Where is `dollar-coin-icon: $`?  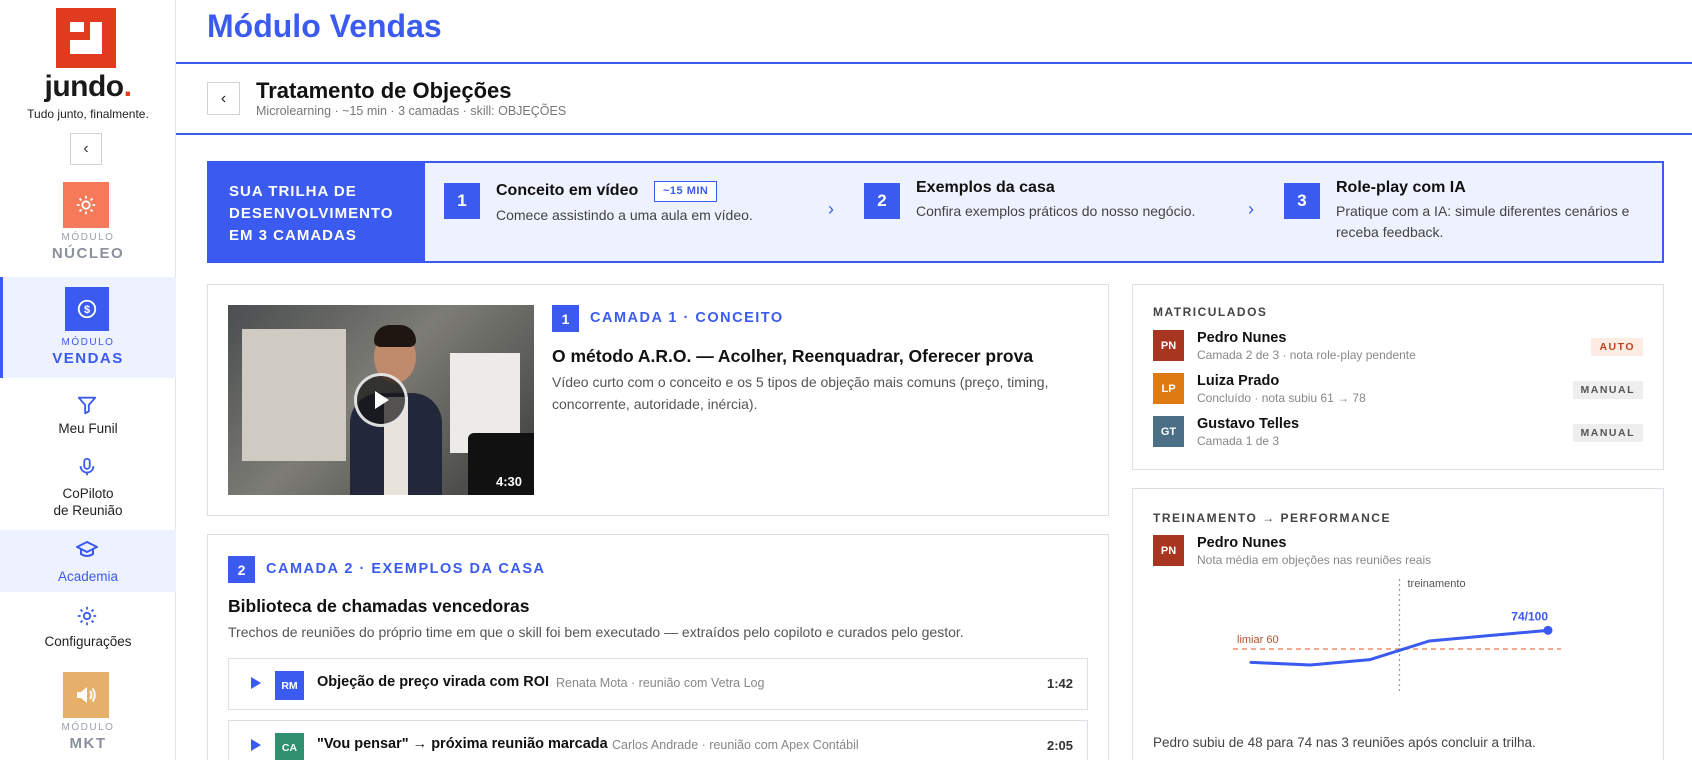
dollar-coin-icon: $ is located at coordinates (87, 309).